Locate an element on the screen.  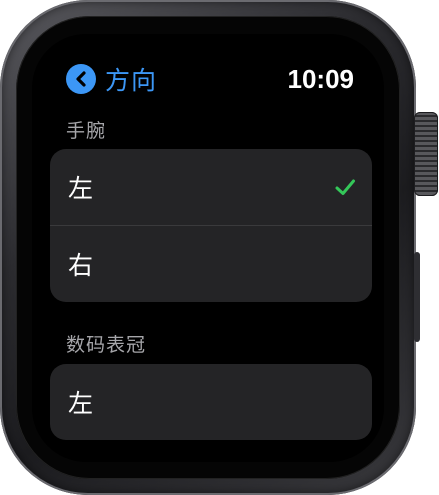
section-header-wrist: 手腕 is located at coordinates (86, 131).